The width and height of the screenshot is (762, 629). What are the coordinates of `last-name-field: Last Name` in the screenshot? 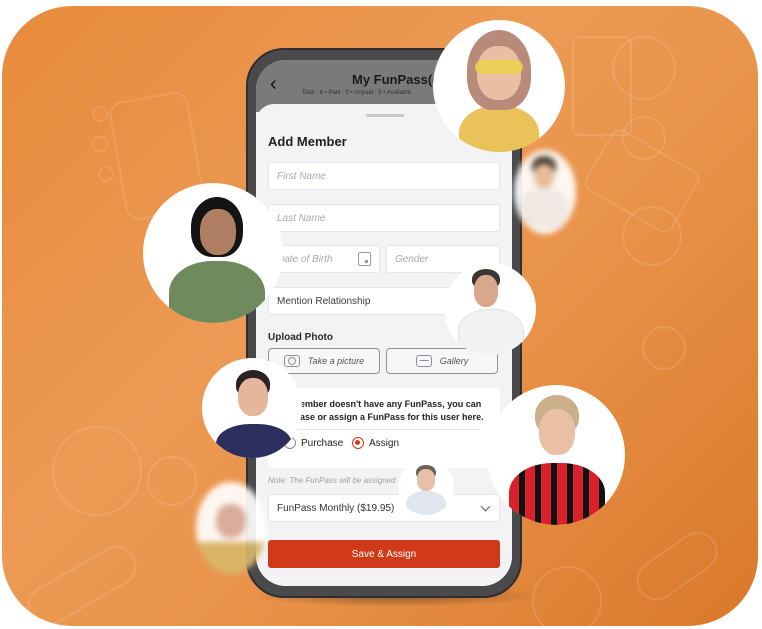 It's located at (384, 218).